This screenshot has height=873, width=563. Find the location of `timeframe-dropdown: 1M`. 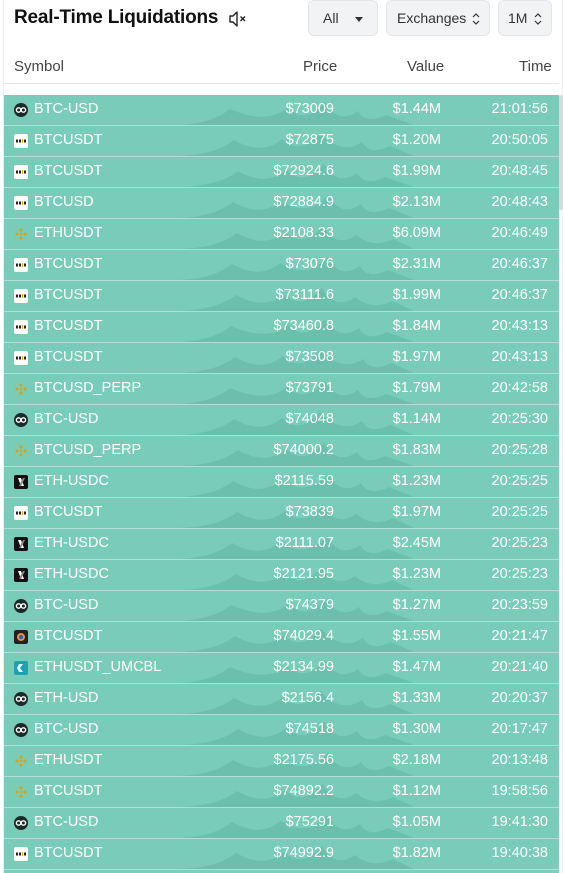

timeframe-dropdown: 1M is located at coordinates (525, 18).